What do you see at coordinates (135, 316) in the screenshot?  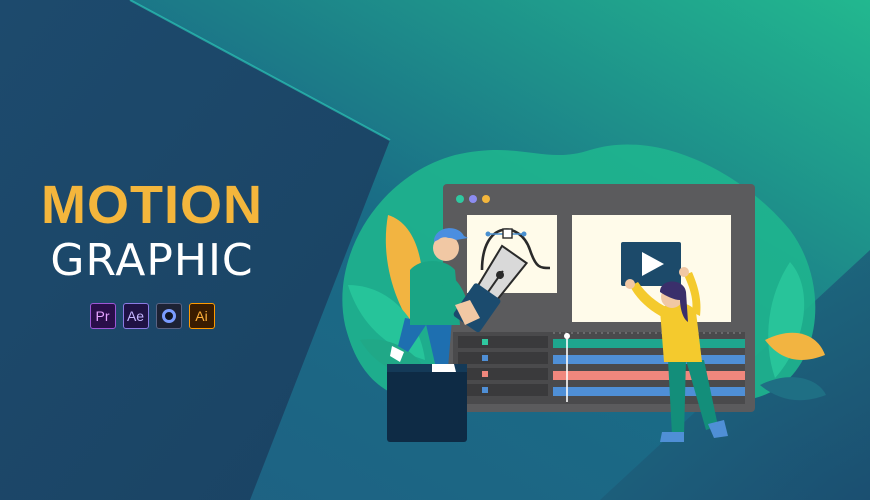 I see `after-effects-icon: Ae` at bounding box center [135, 316].